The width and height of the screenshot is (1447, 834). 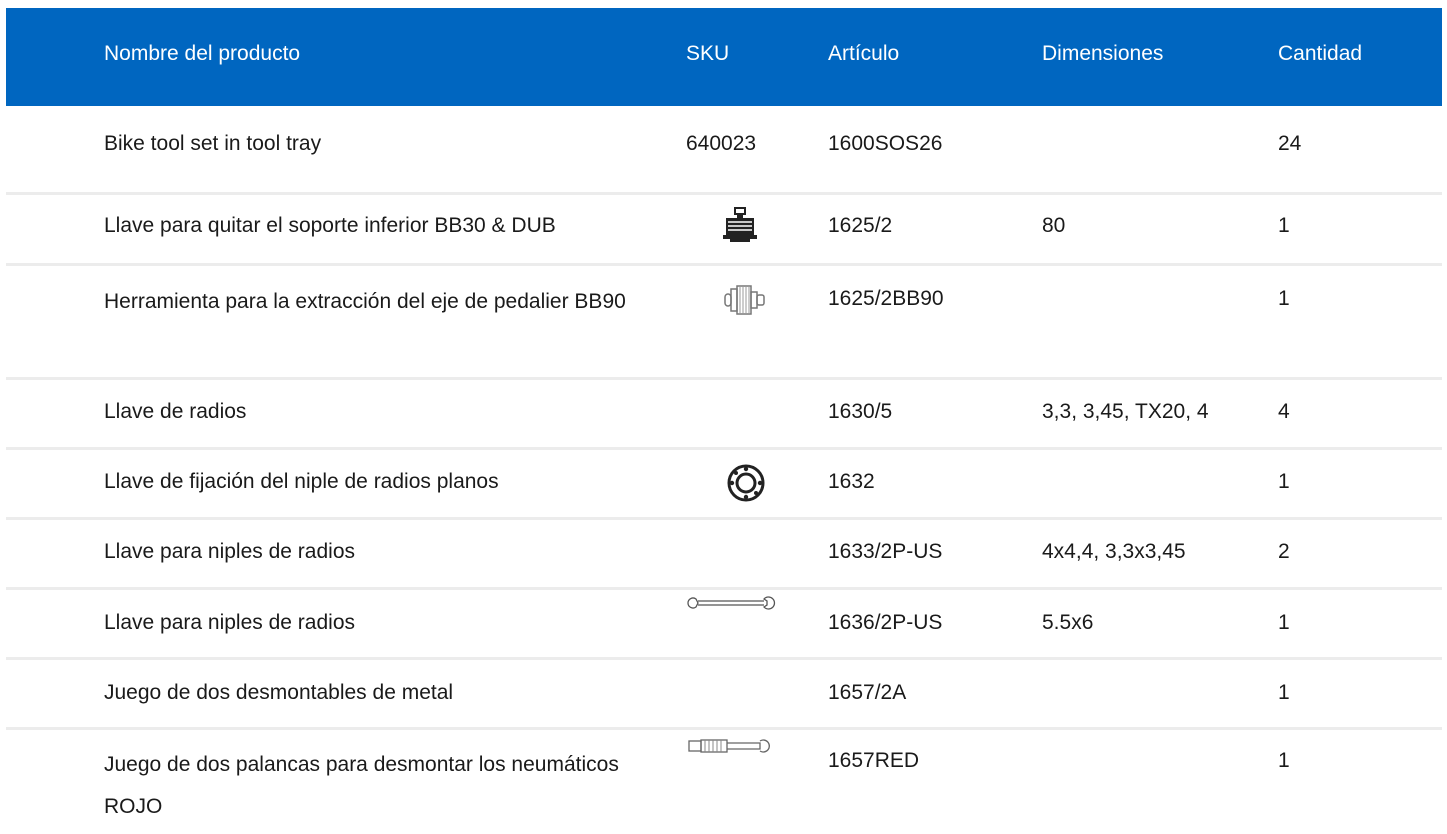 I want to click on nipple-ring-tool-icon, so click(x=746, y=483).